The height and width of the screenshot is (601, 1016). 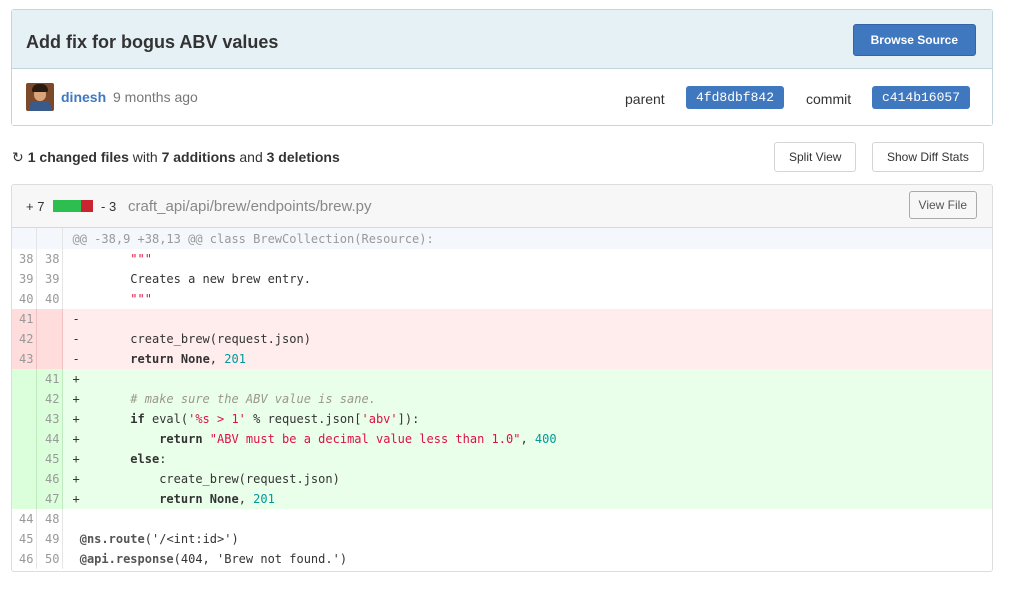 I want to click on new-line-number: 47, so click(x=49, y=499).